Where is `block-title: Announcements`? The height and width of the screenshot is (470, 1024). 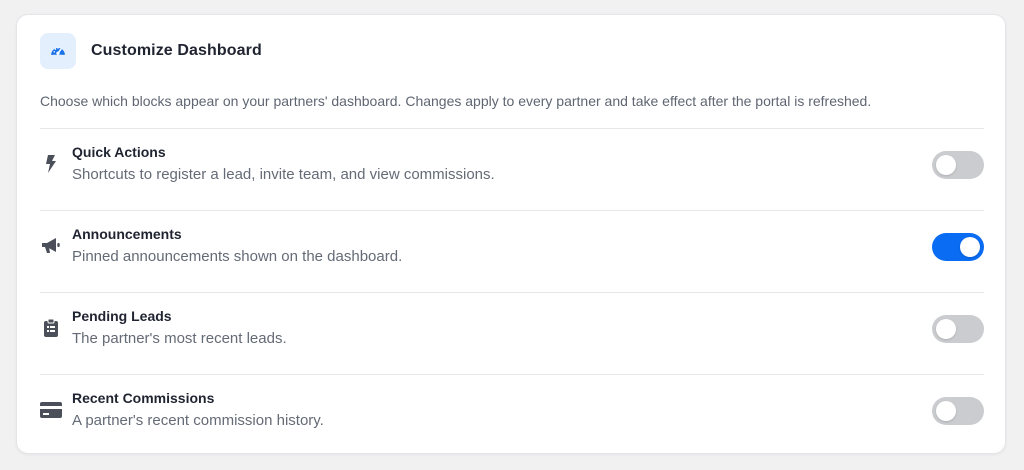
block-title: Announcements is located at coordinates (127, 234).